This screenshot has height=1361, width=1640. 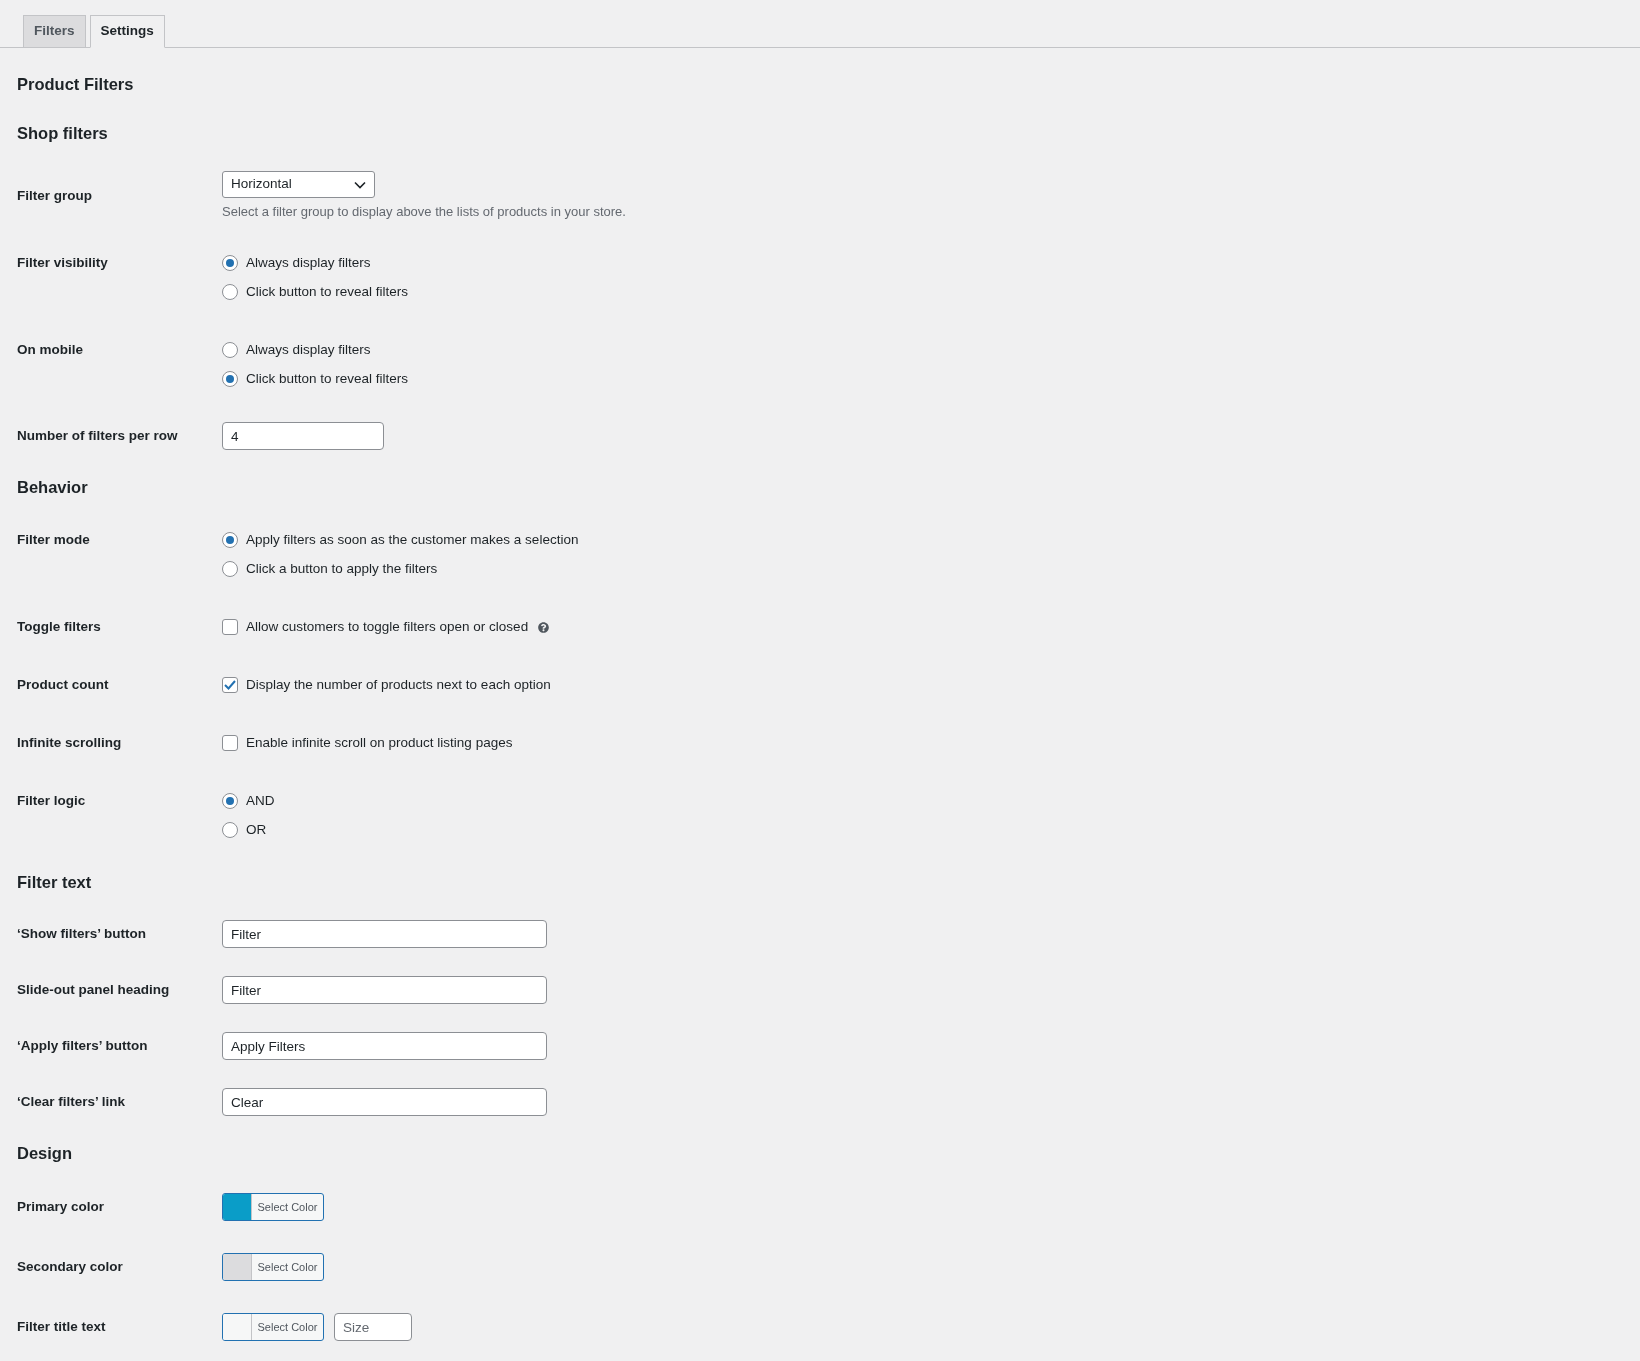 What do you see at coordinates (81, 933) in the screenshot?
I see `field-label: ‘Show filters’ button` at bounding box center [81, 933].